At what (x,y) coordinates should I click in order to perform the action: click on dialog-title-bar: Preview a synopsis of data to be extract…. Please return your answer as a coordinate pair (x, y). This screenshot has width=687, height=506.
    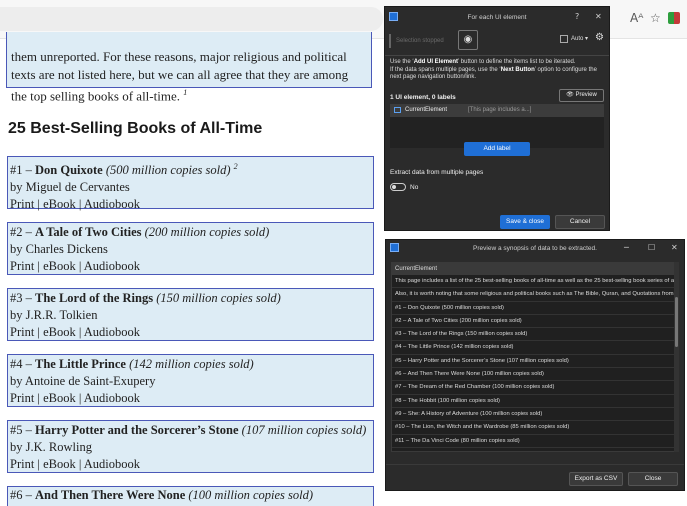
    Looking at the image, I should click on (535, 248).